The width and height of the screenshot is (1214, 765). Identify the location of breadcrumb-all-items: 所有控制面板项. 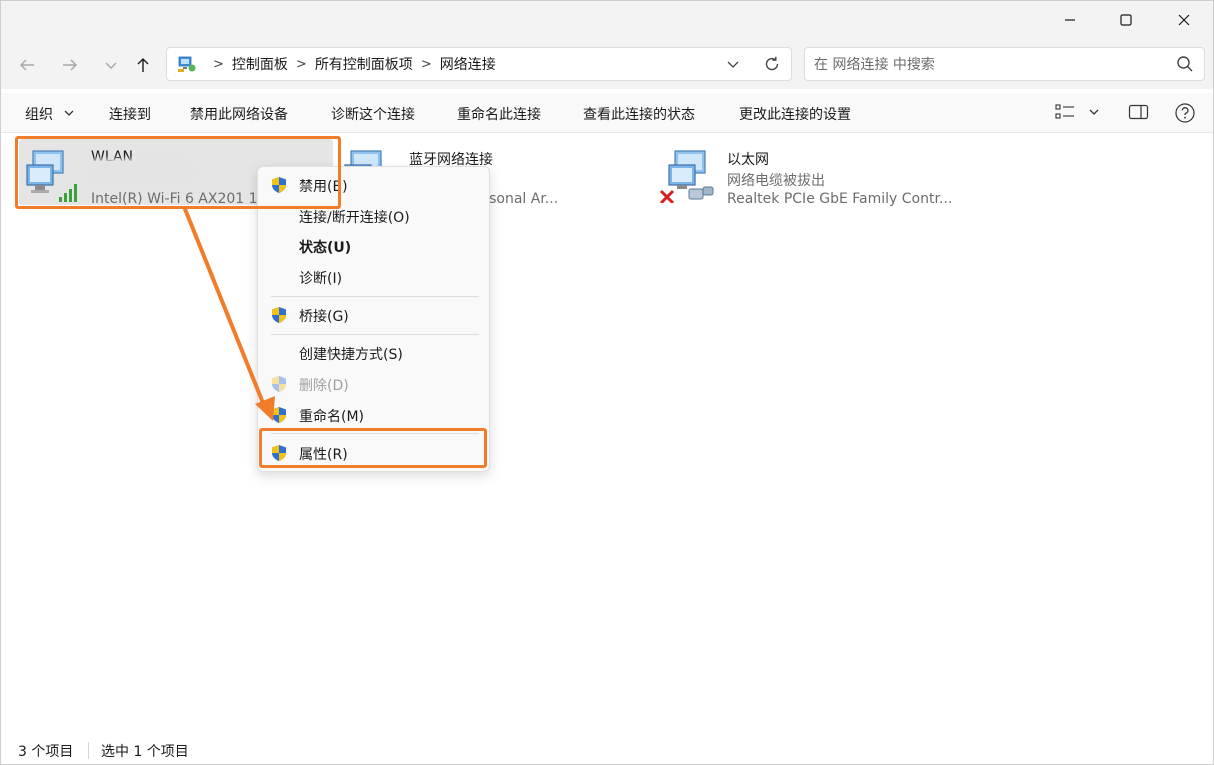
(364, 64).